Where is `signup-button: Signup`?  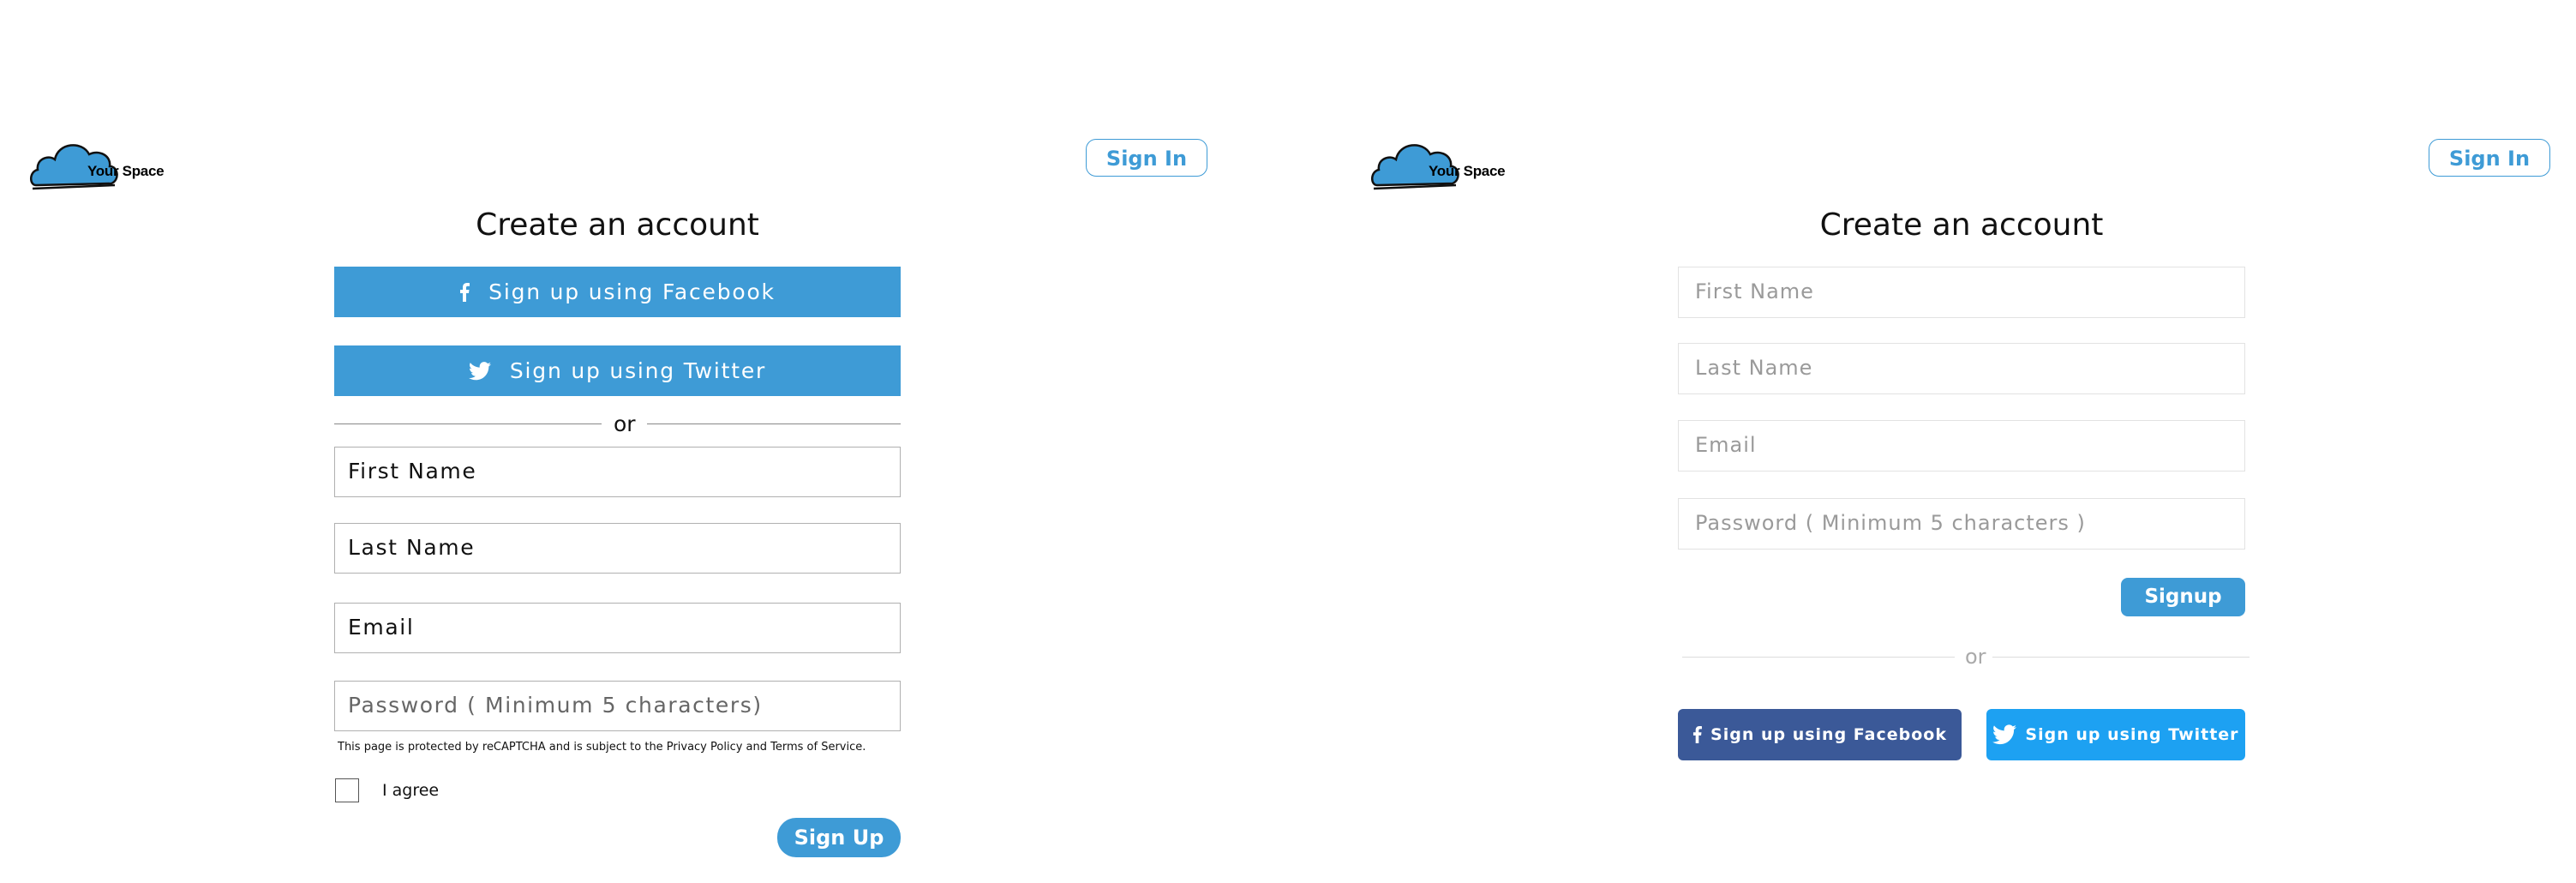
signup-button: Signup is located at coordinates (2183, 597).